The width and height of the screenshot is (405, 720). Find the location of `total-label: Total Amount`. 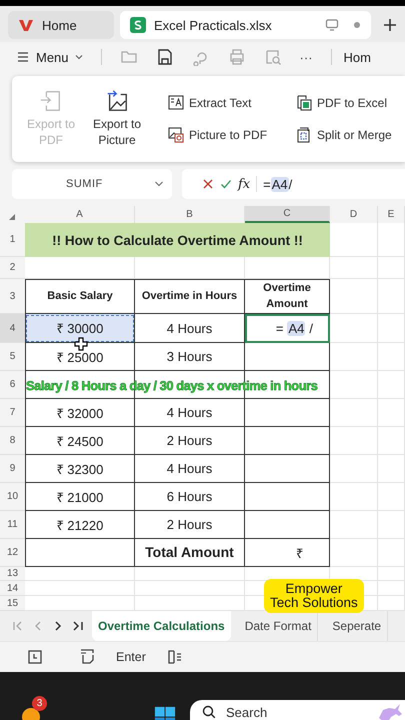

total-label: Total Amount is located at coordinates (190, 553).